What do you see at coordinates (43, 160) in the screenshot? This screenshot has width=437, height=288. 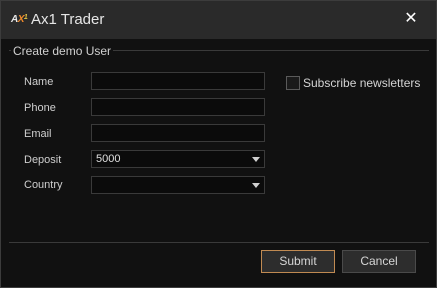 I see `deposit-label: Deposit` at bounding box center [43, 160].